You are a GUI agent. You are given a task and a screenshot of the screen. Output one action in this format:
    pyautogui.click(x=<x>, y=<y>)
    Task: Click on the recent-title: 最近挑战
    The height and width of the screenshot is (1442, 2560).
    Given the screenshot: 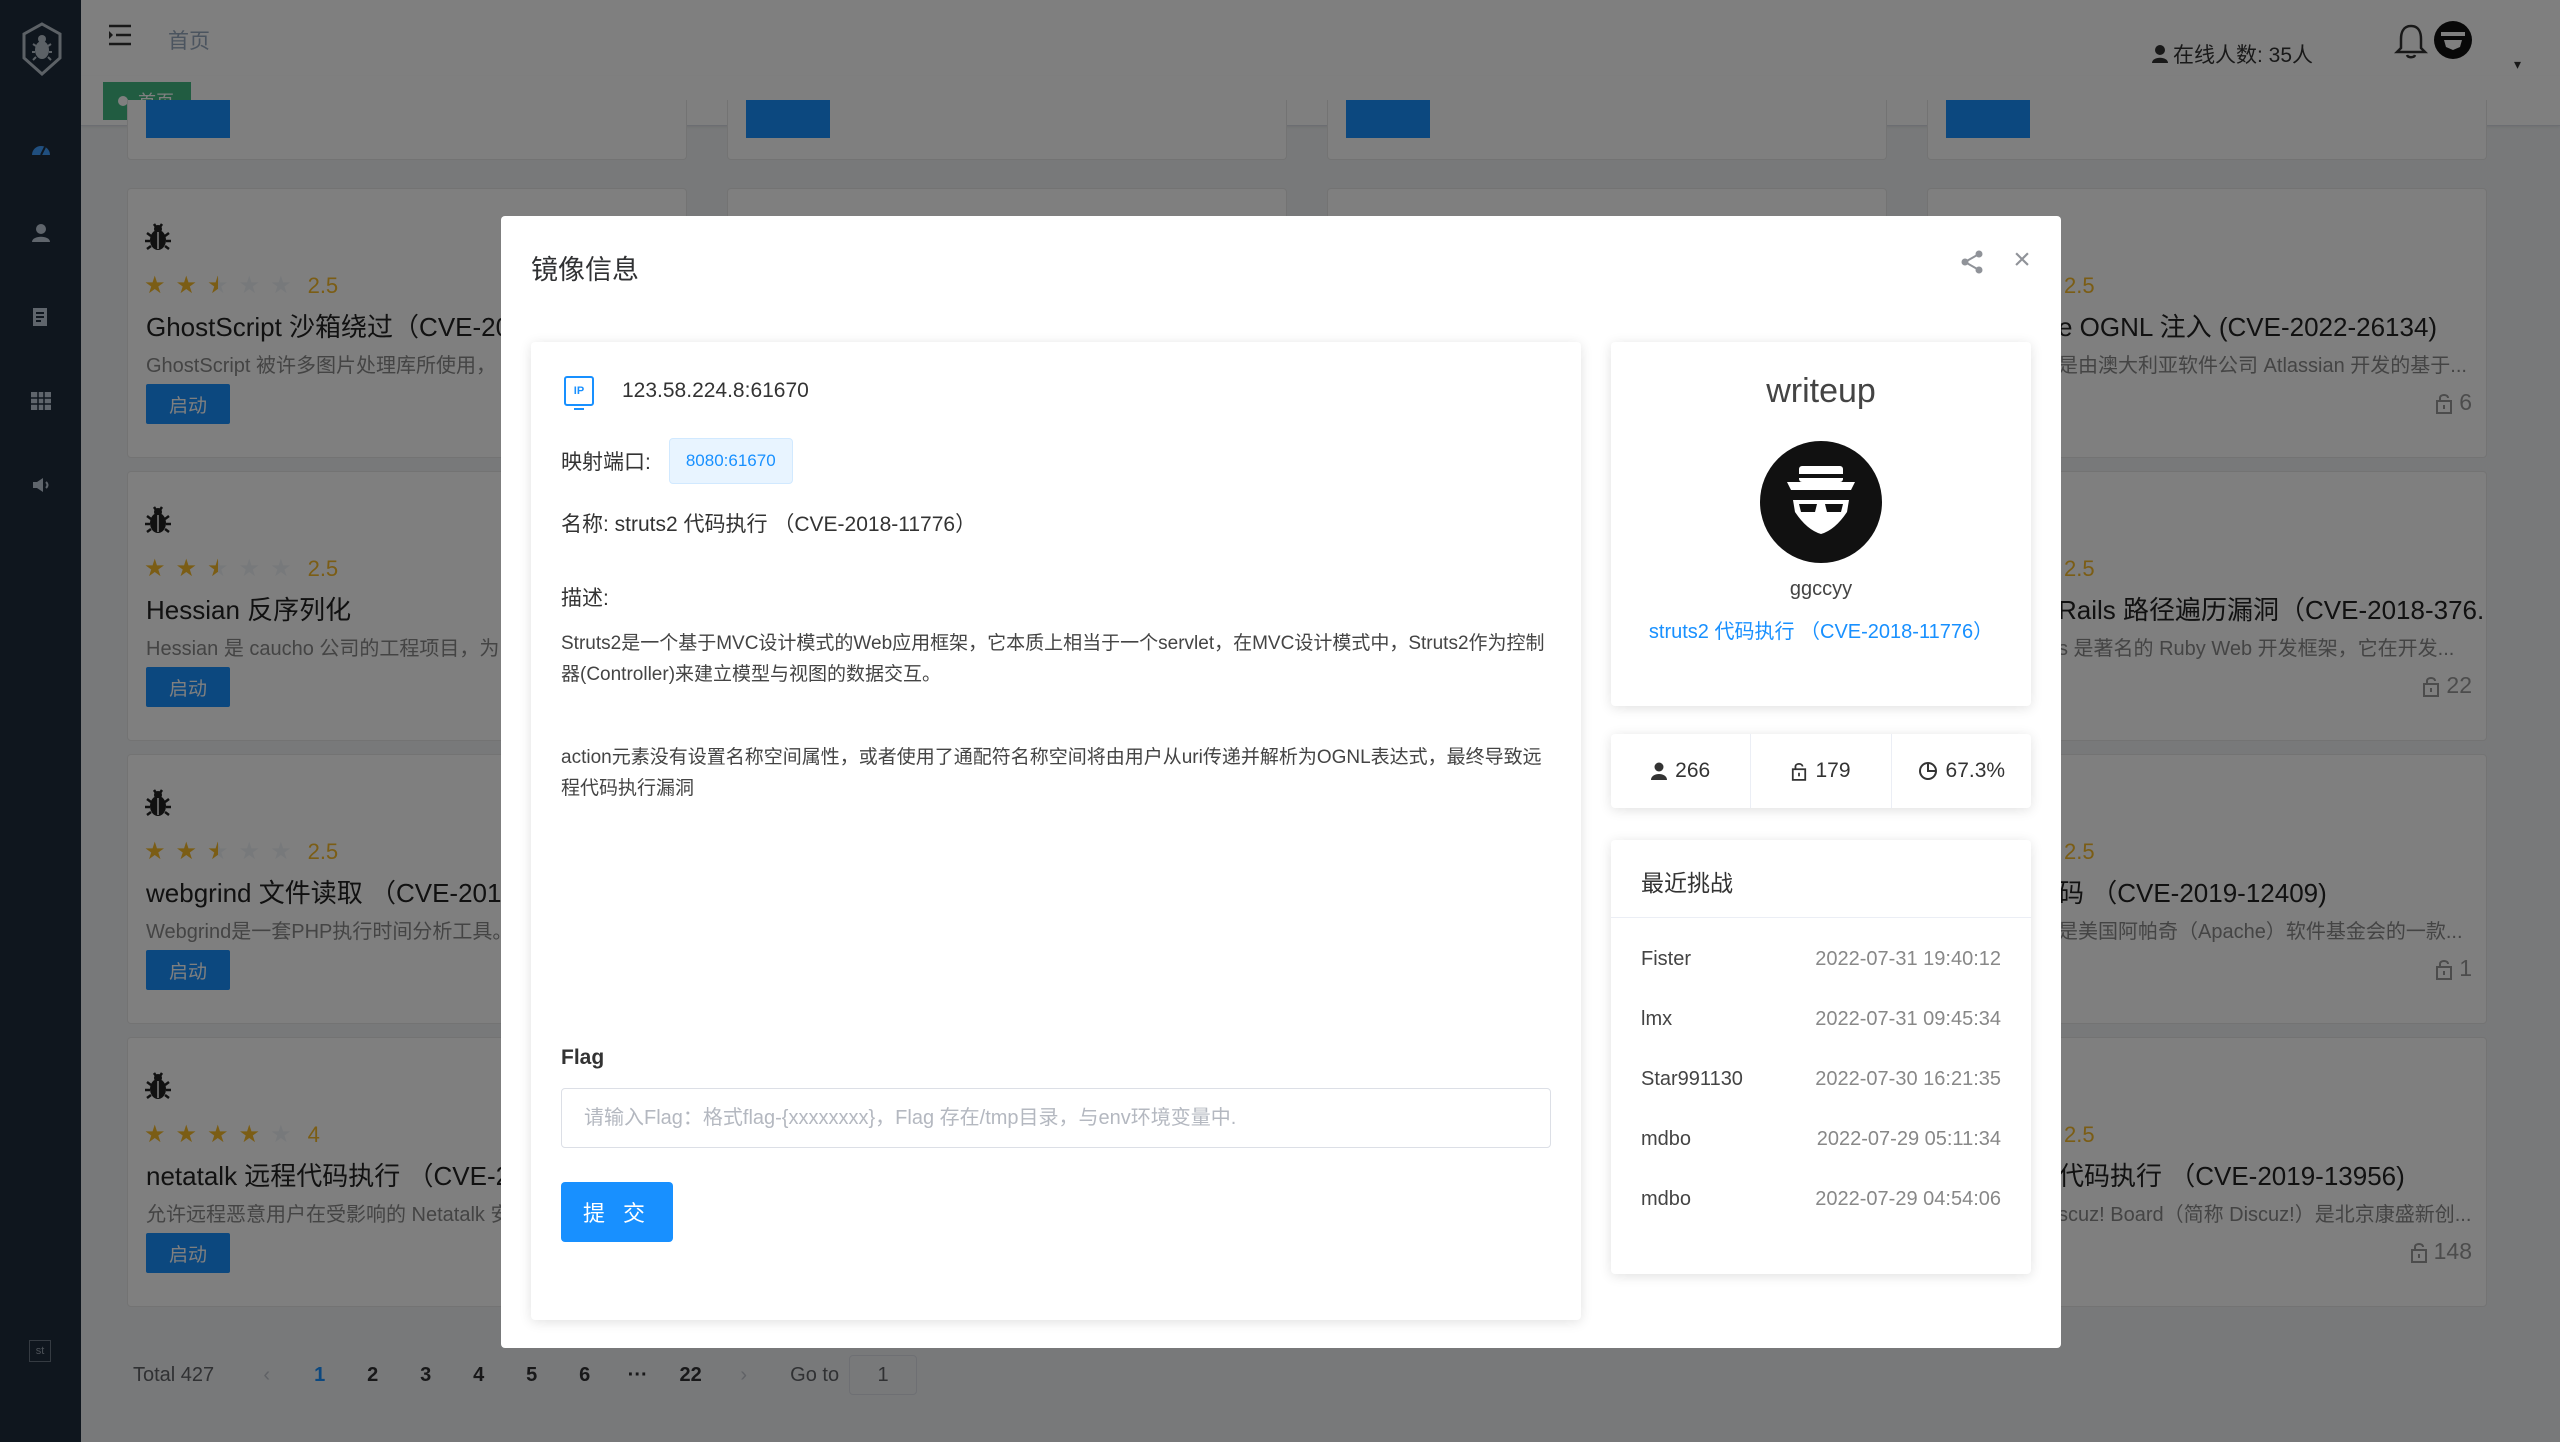 What is the action you would take?
    pyautogui.click(x=1821, y=879)
    